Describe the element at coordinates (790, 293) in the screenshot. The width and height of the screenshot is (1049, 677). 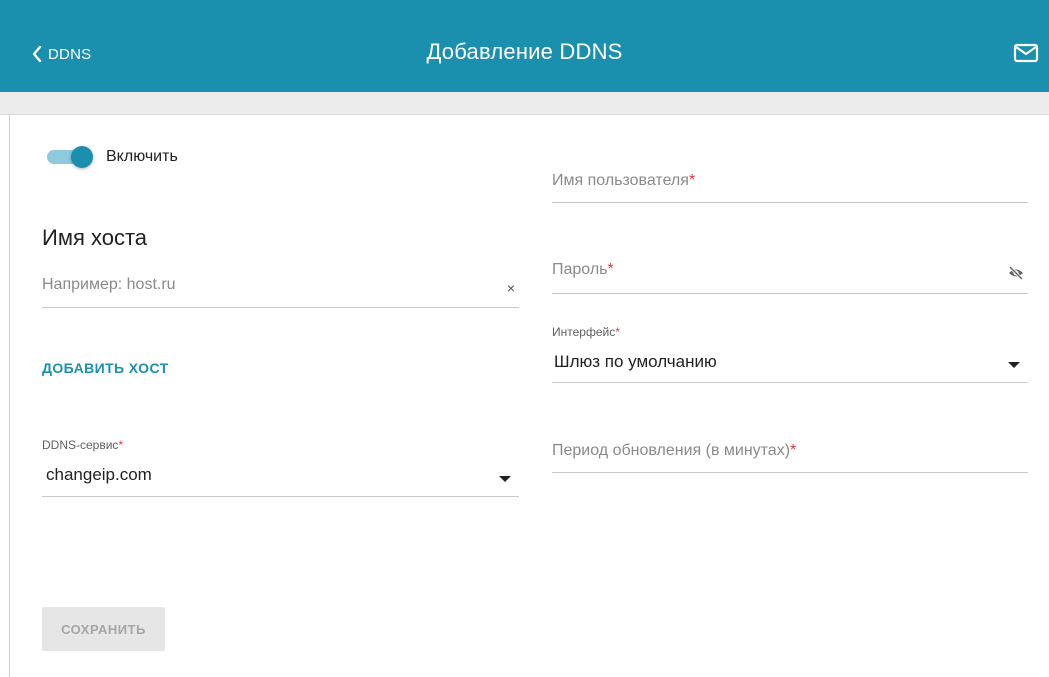
I see `password-underline` at that location.